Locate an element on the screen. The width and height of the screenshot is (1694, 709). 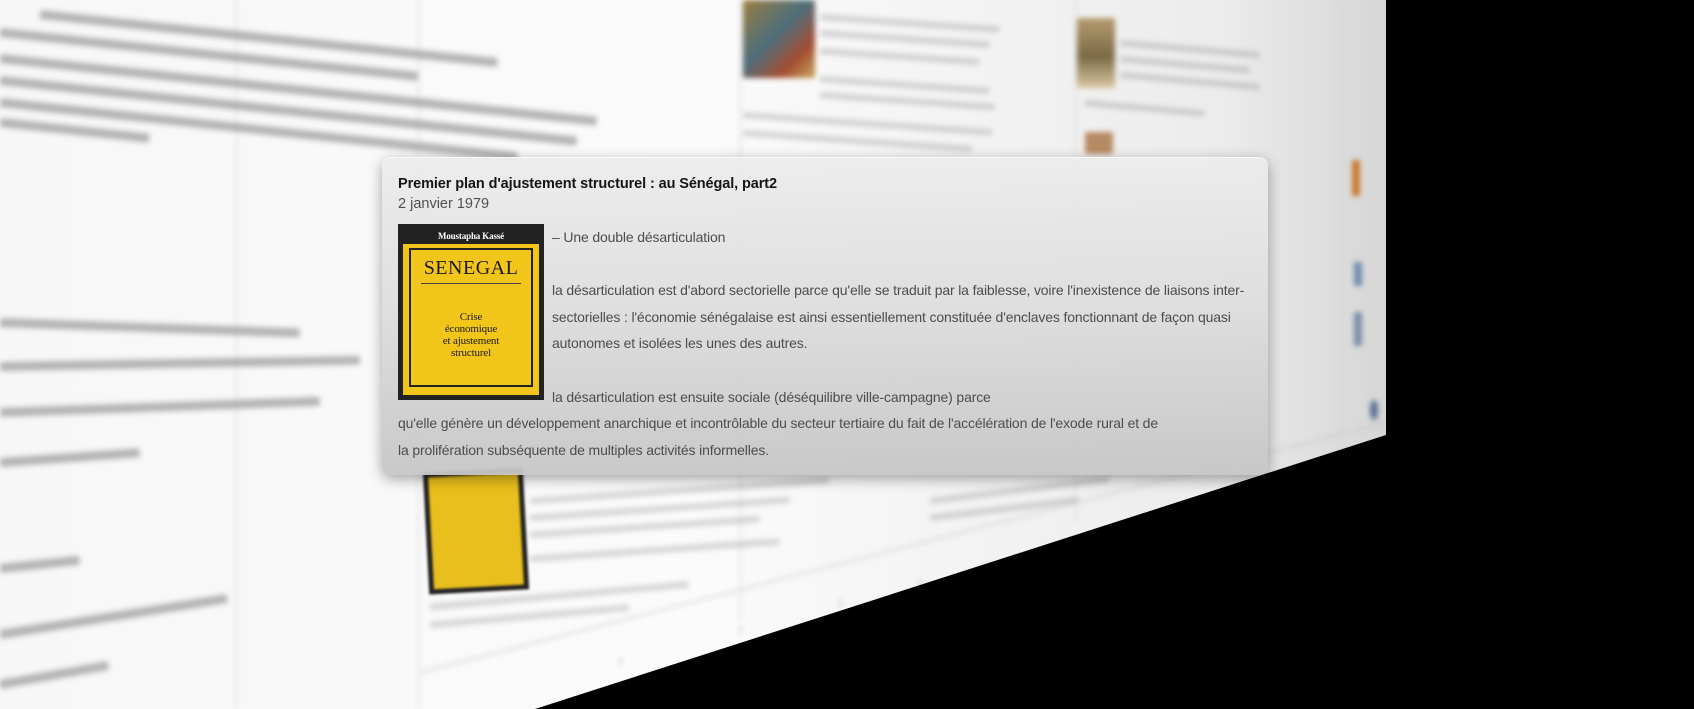
book-subtitle-line: économique is located at coordinates (471, 329).